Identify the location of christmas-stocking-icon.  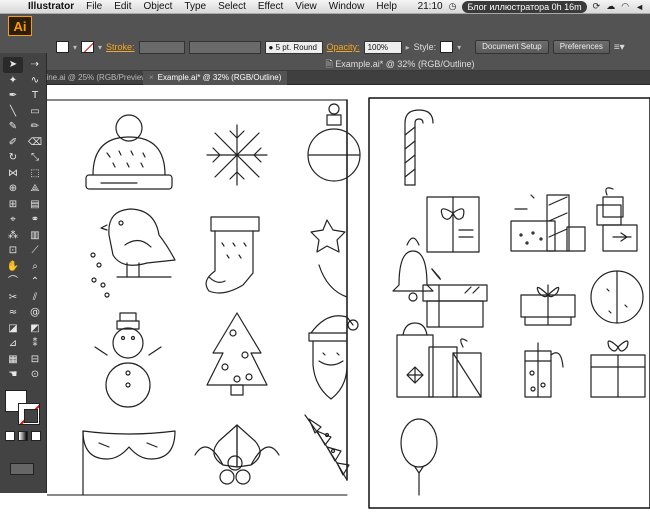
(232, 255).